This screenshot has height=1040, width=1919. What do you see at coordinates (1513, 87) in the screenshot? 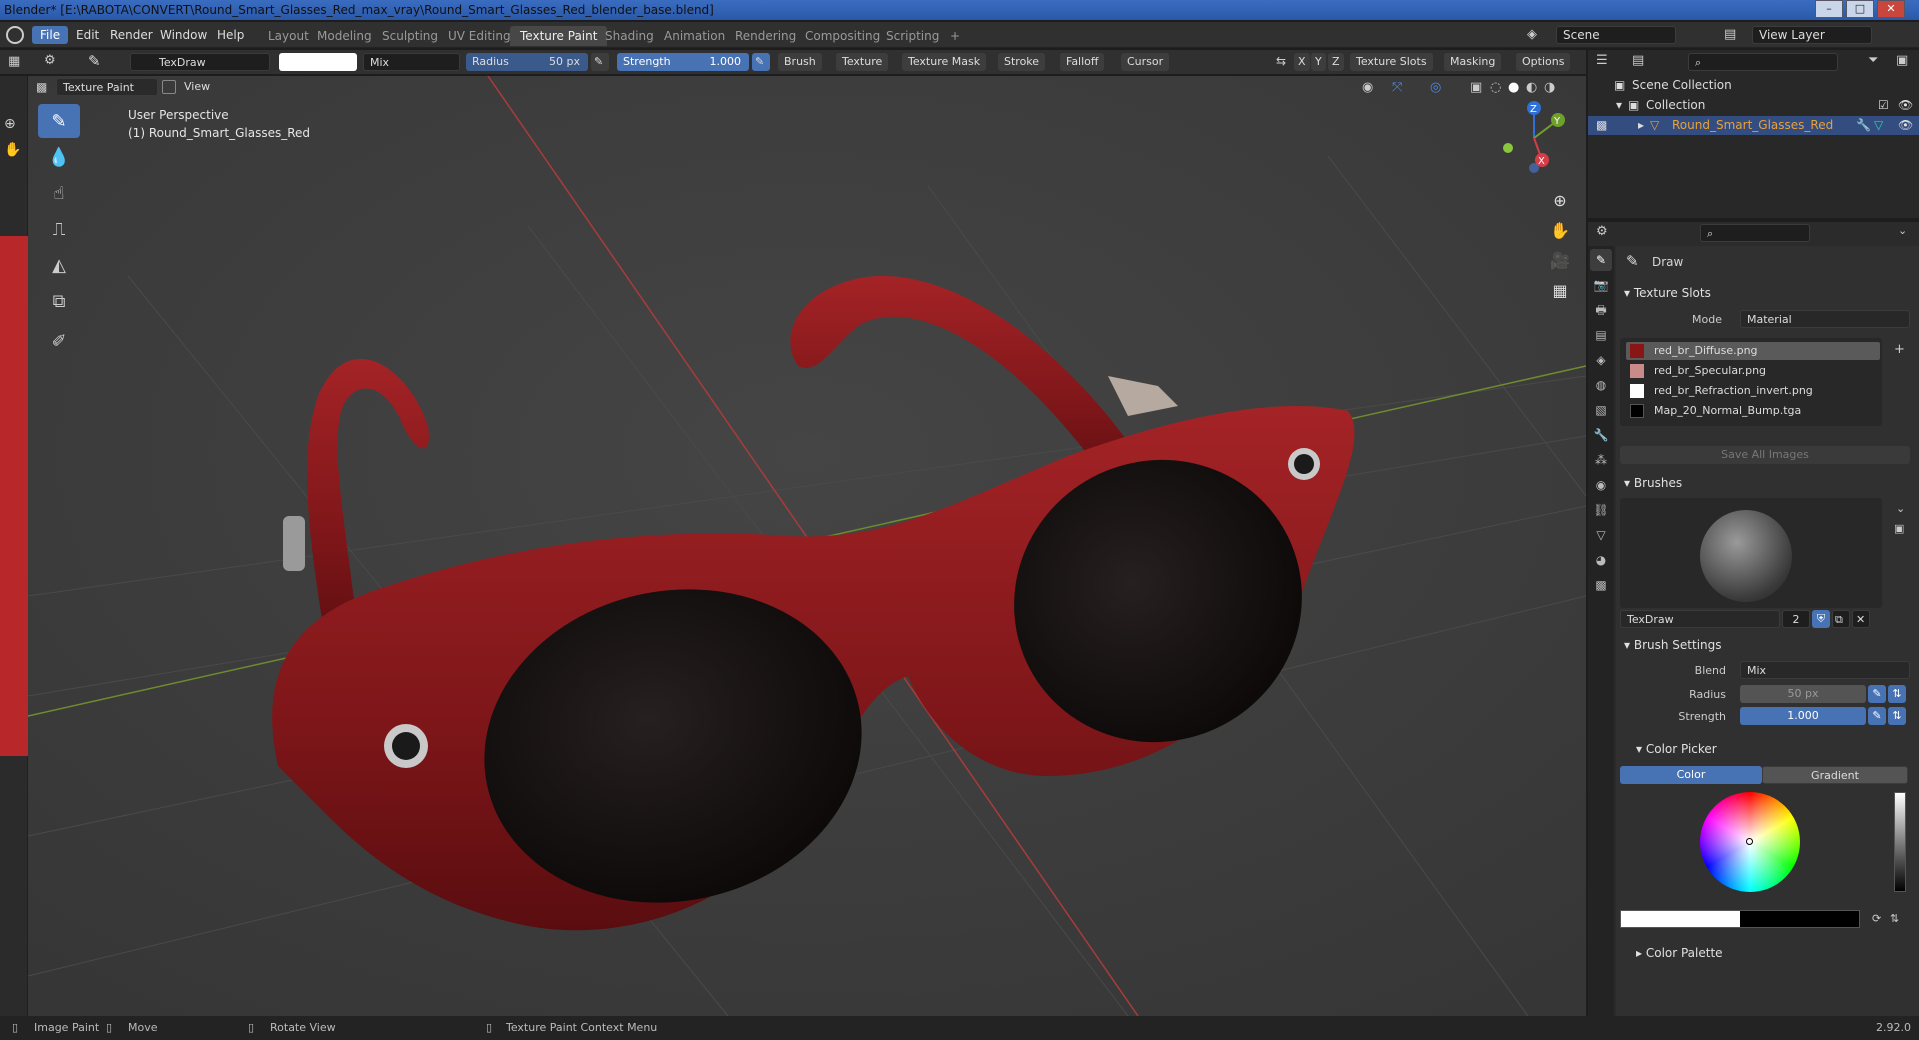
I see `solid-shading-icon: ●` at bounding box center [1513, 87].